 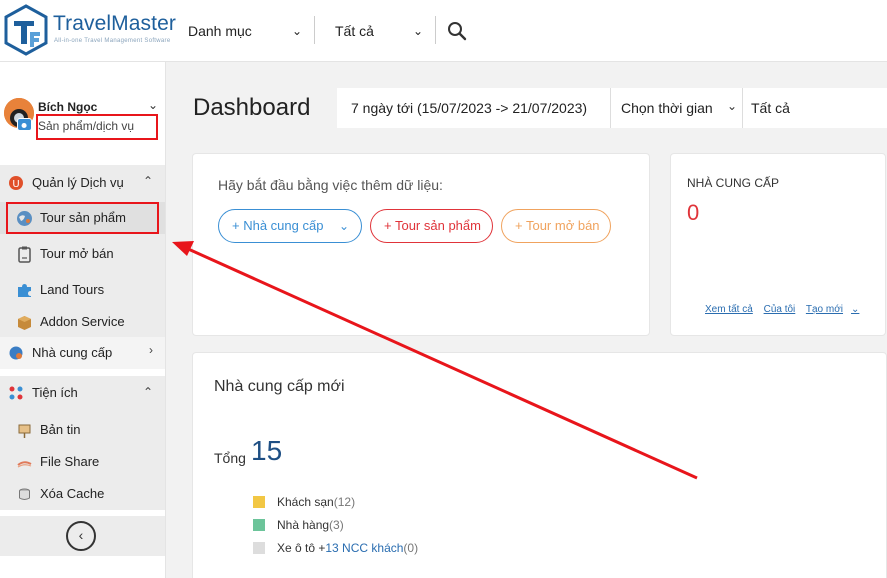 I want to click on puzzle-icon, so click(x=24, y=290).